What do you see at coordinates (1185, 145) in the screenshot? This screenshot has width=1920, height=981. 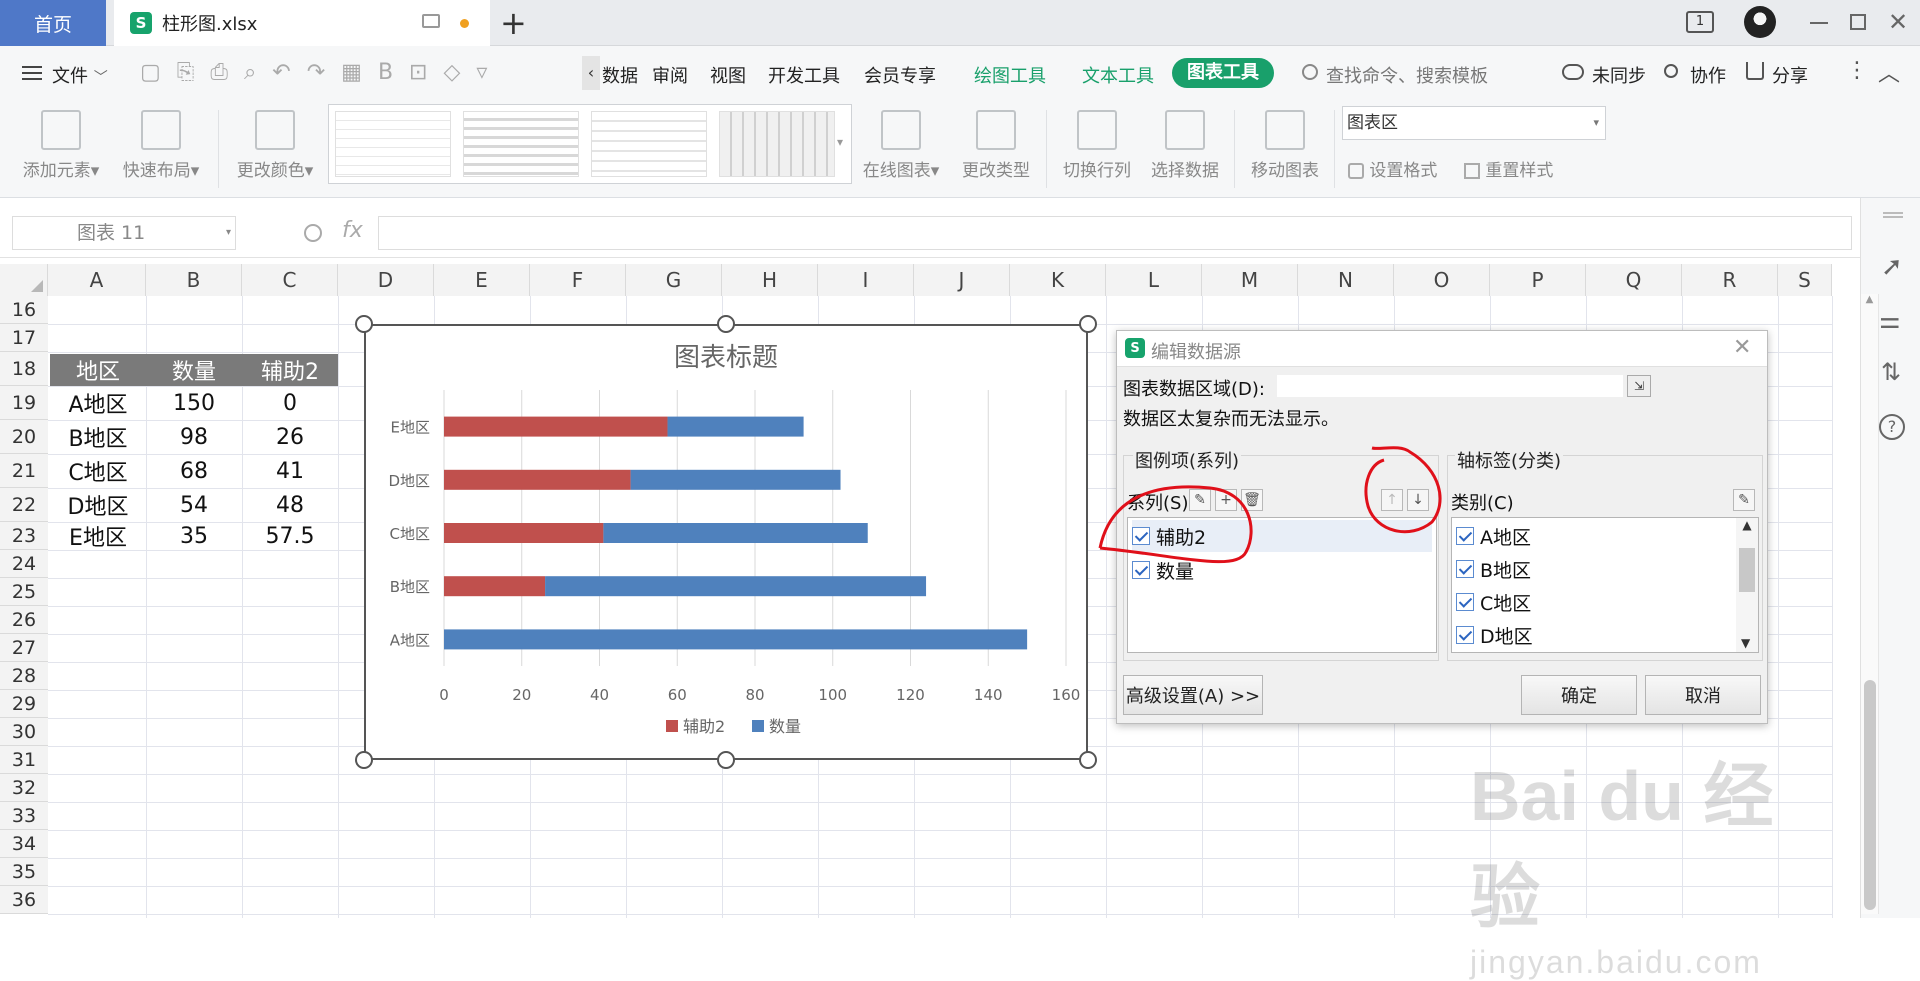 I see `select-data-button: 选择数据` at bounding box center [1185, 145].